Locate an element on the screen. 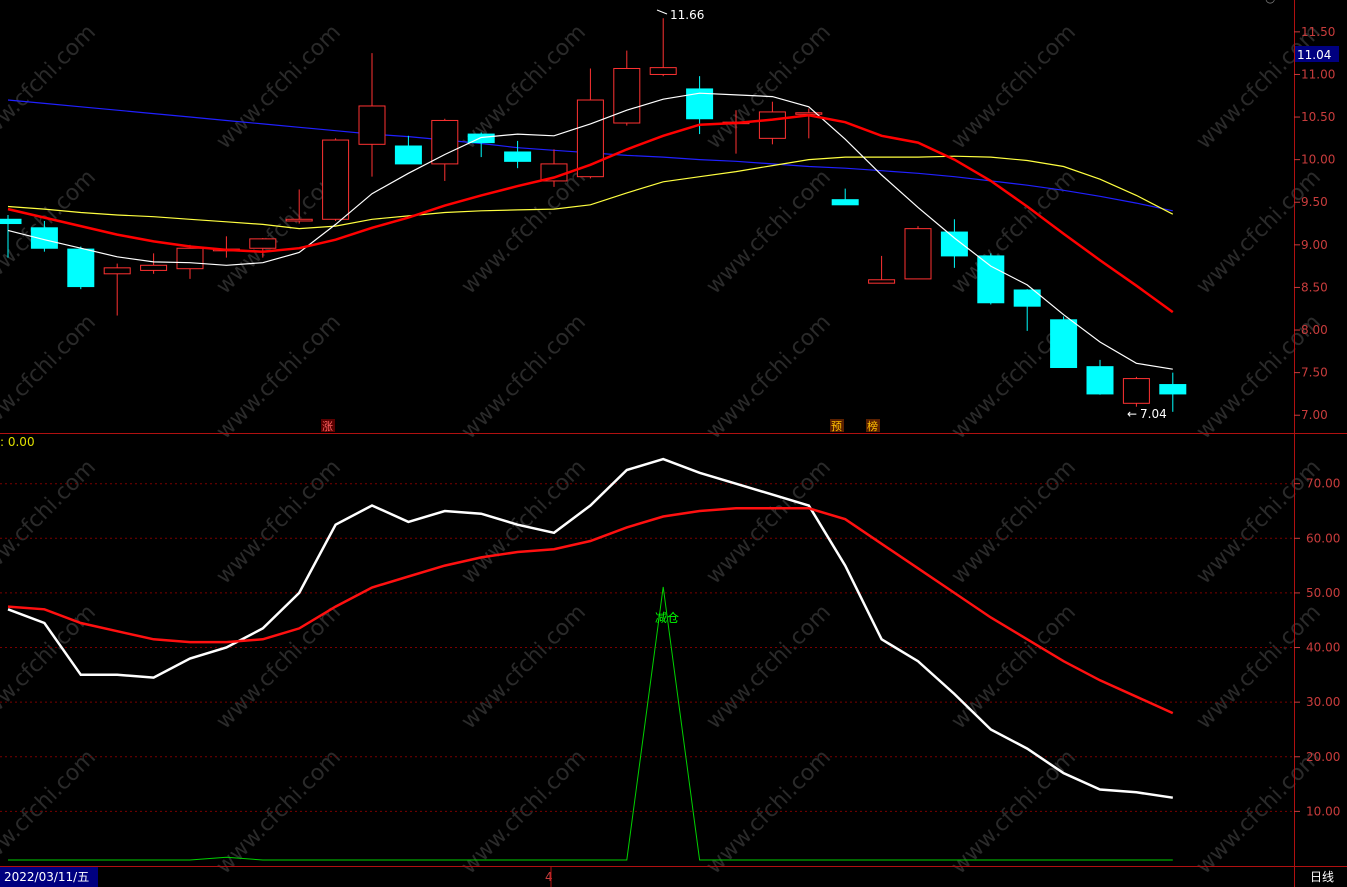 This screenshot has width=1347, height=887. osc-tick-label: 30.00 is located at coordinates (1323, 702).